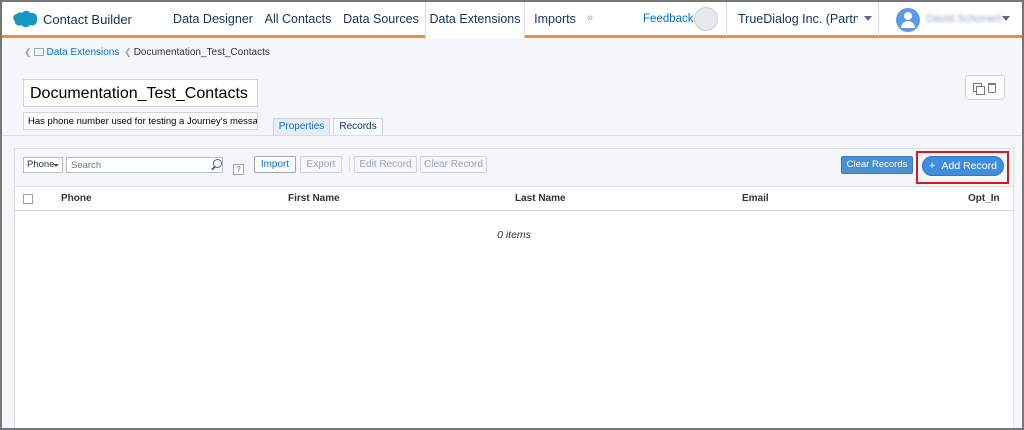 Image resolution: width=1024 pixels, height=430 pixels. What do you see at coordinates (216, 165) in the screenshot?
I see `search-icon` at bounding box center [216, 165].